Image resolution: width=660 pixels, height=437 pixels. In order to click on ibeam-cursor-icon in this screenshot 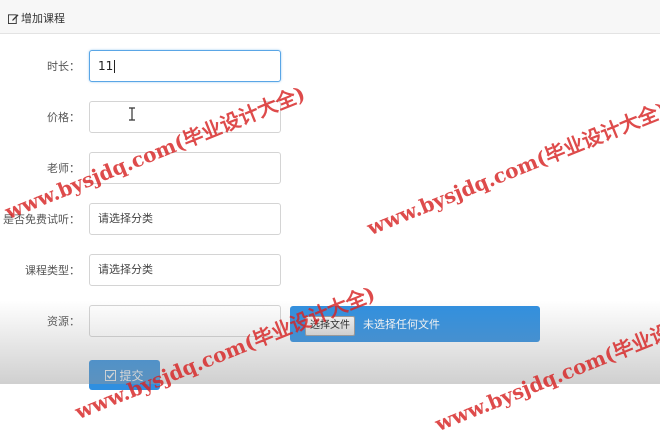, I will do `click(132, 114)`.